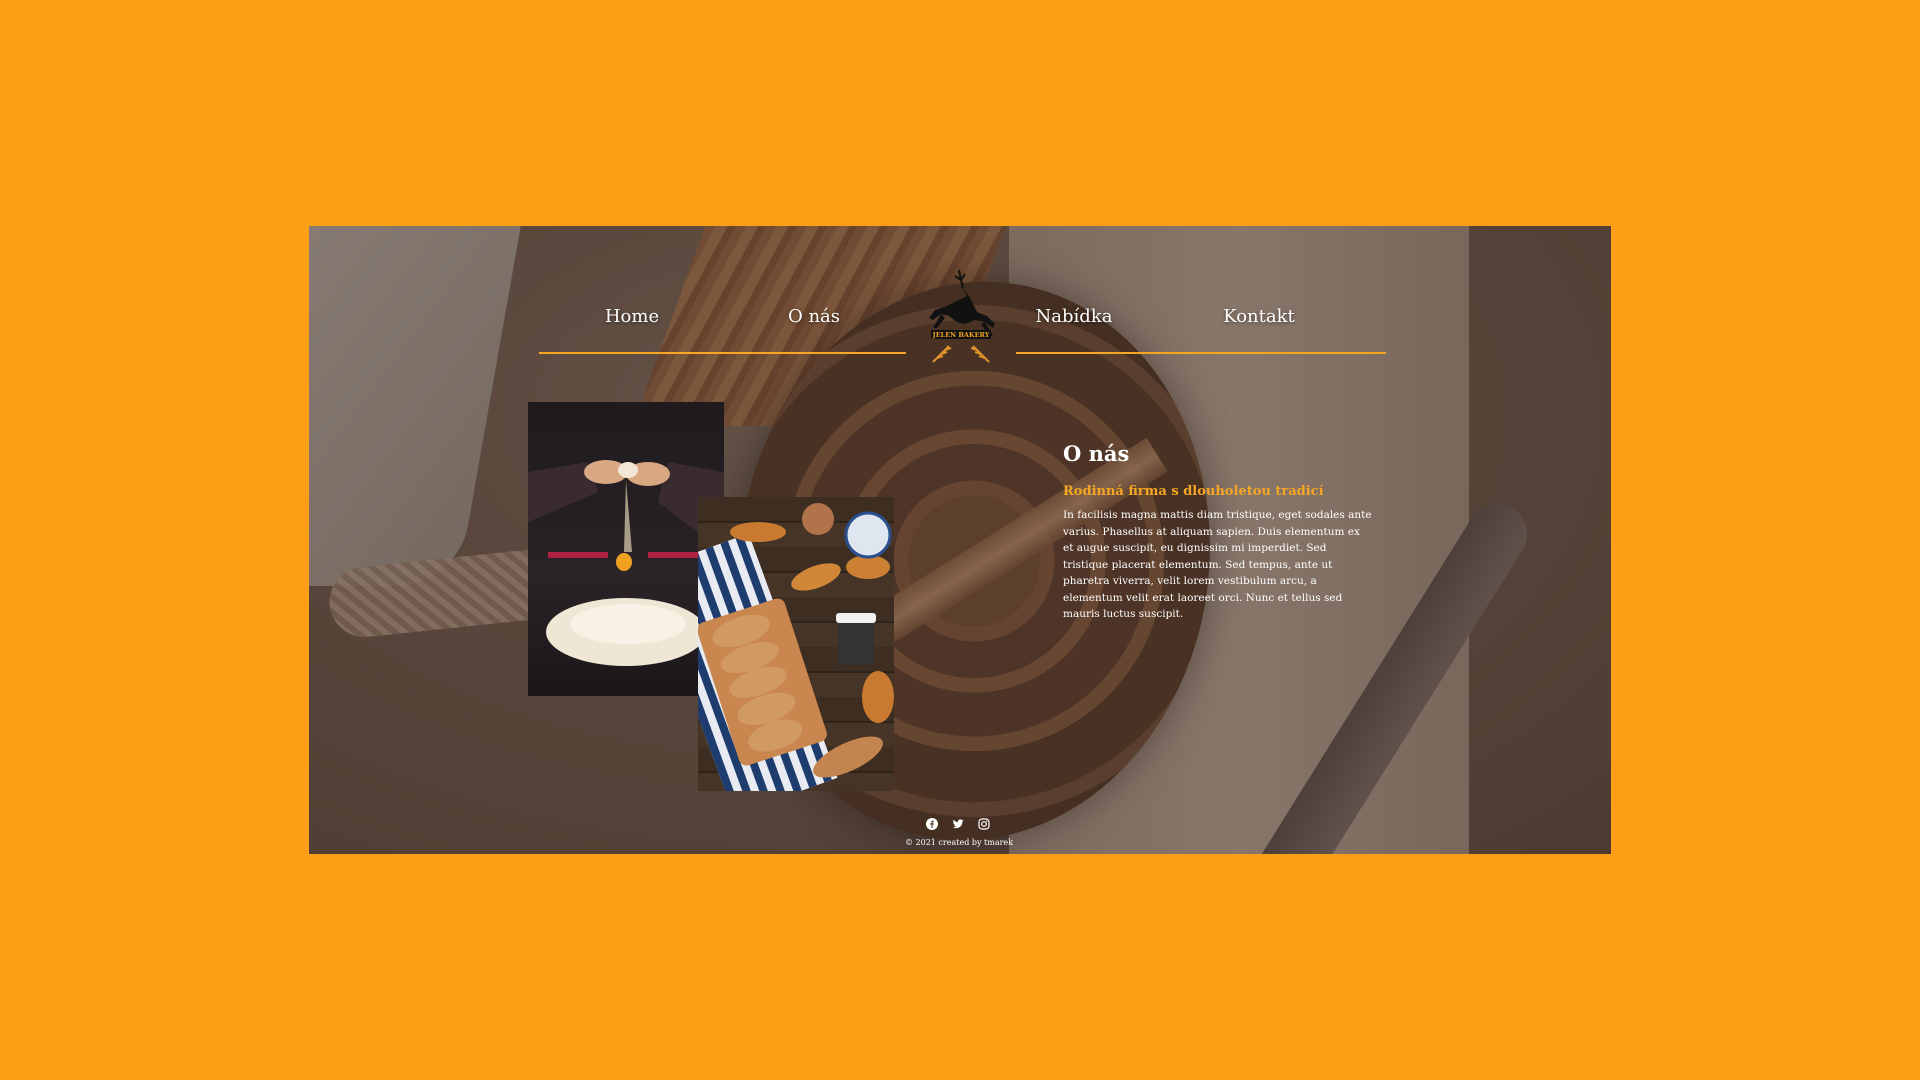 This screenshot has height=1080, width=1920. I want to click on photo-egg-flour, so click(626, 549).